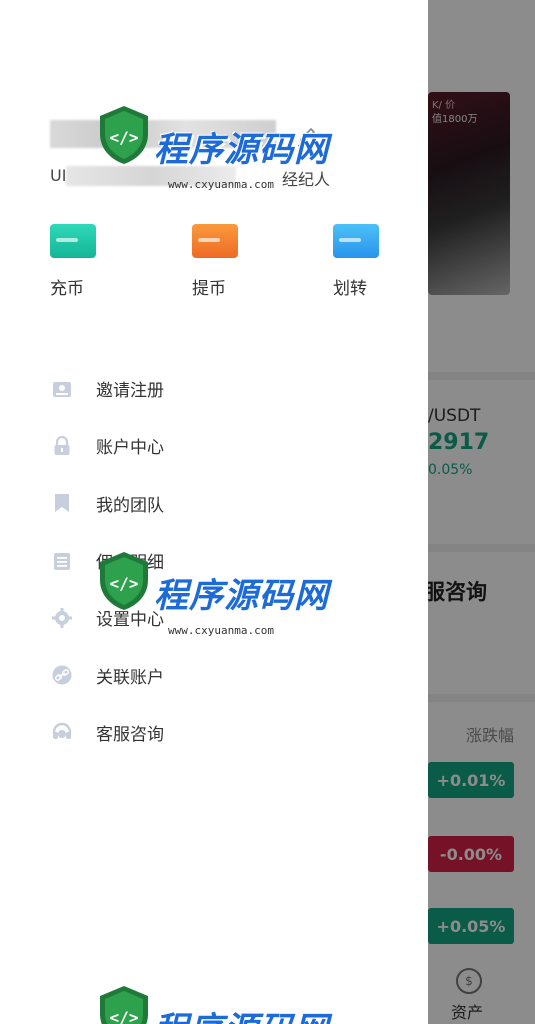  What do you see at coordinates (220, 732) in the screenshot?
I see `menu-item-customer-service: 客服咨询` at bounding box center [220, 732].